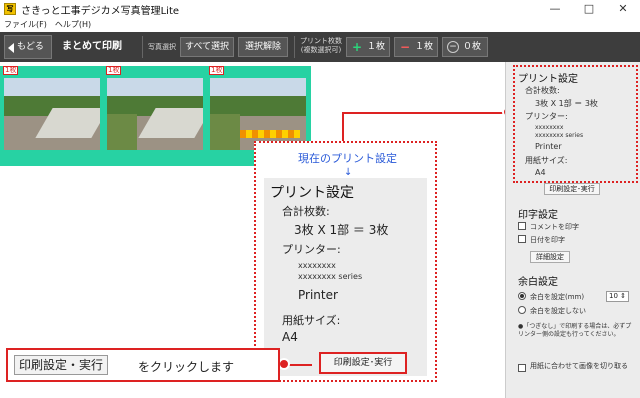  What do you see at coordinates (405, 47) in the screenshot?
I see `minus-icon: −` at bounding box center [405, 47].